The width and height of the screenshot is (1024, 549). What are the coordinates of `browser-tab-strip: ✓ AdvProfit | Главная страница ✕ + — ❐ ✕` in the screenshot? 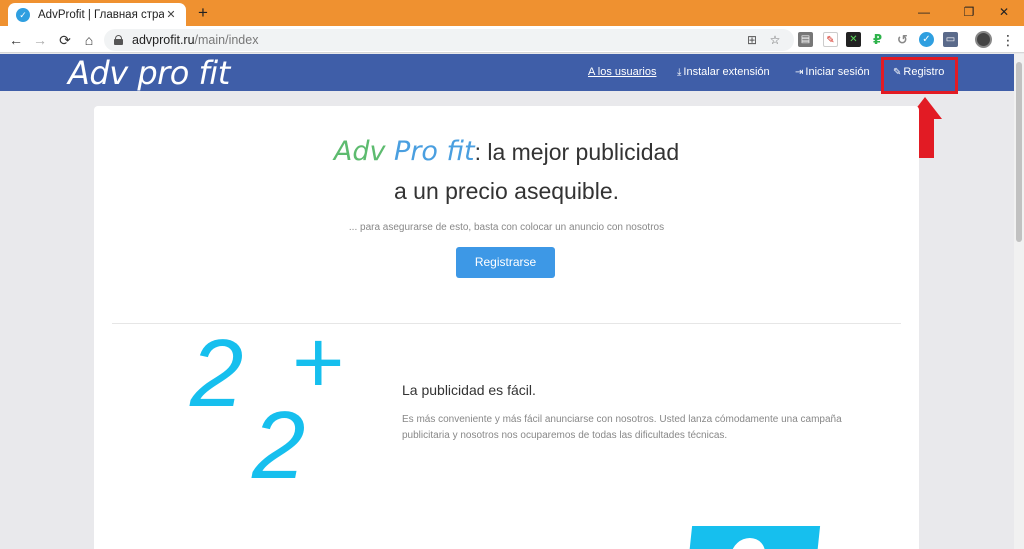 It's located at (512, 13).